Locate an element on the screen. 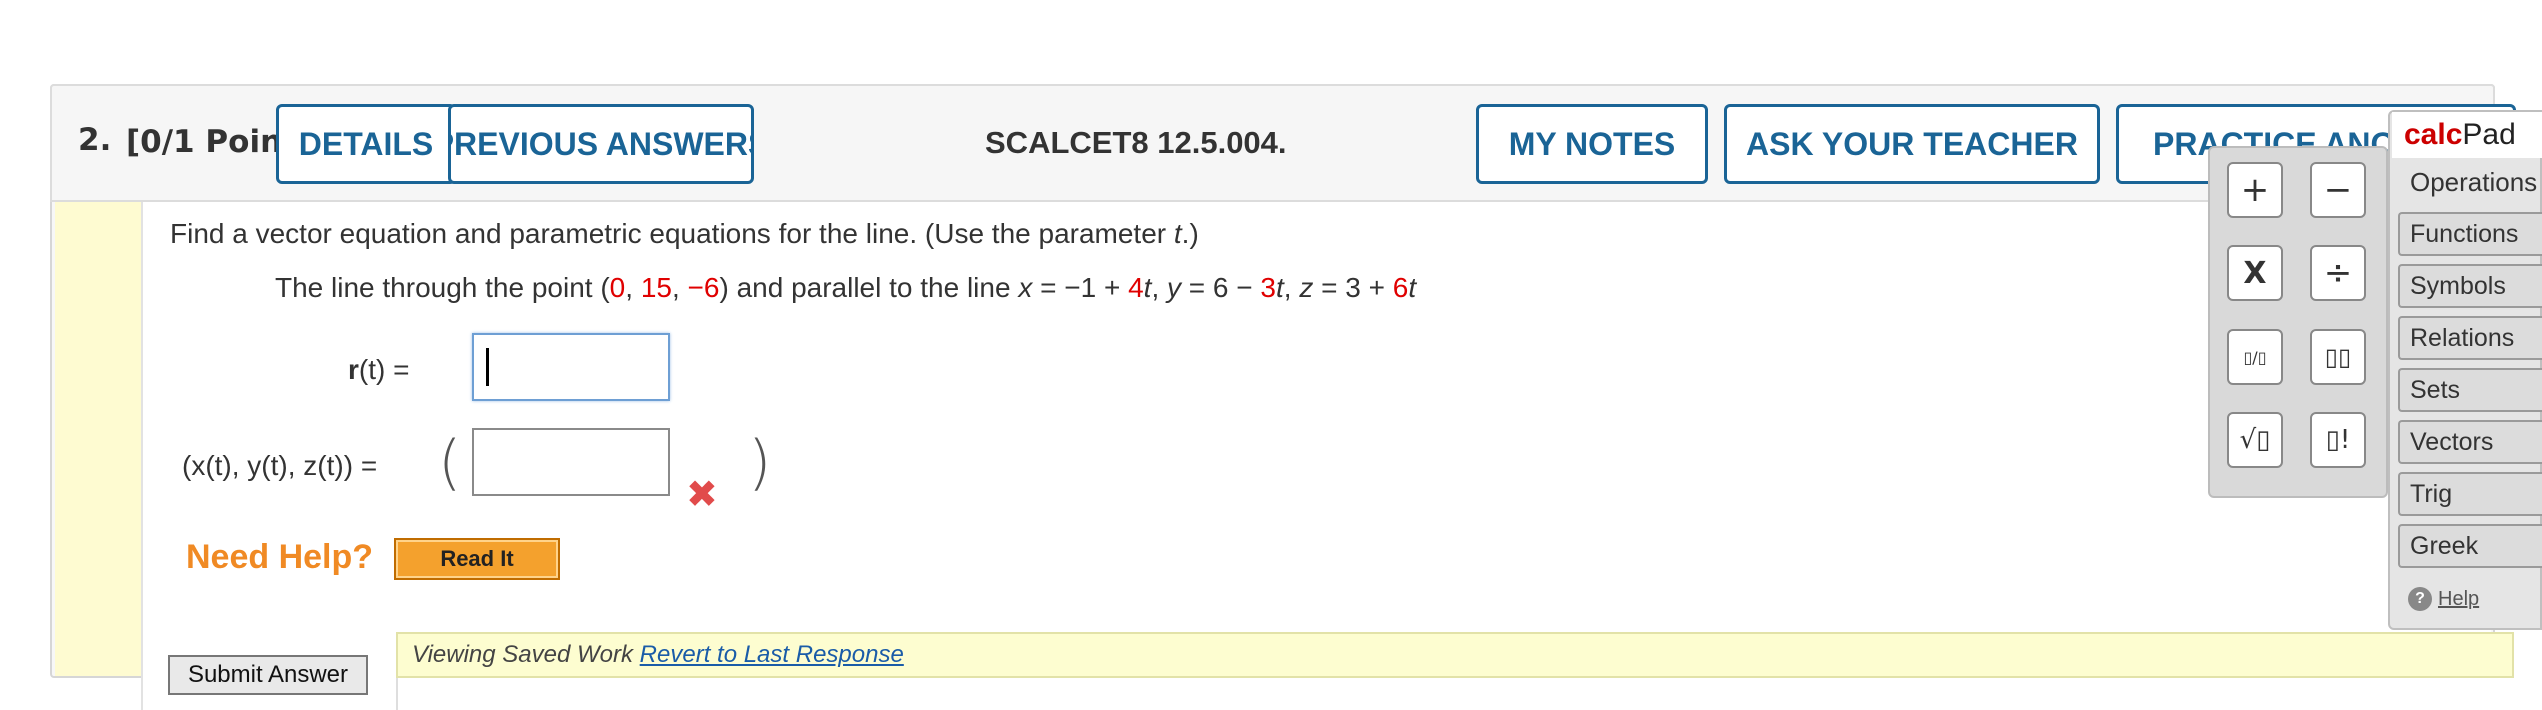 This screenshot has height=710, width=2542. incorrect-x-icon: ✖ is located at coordinates (702, 494).